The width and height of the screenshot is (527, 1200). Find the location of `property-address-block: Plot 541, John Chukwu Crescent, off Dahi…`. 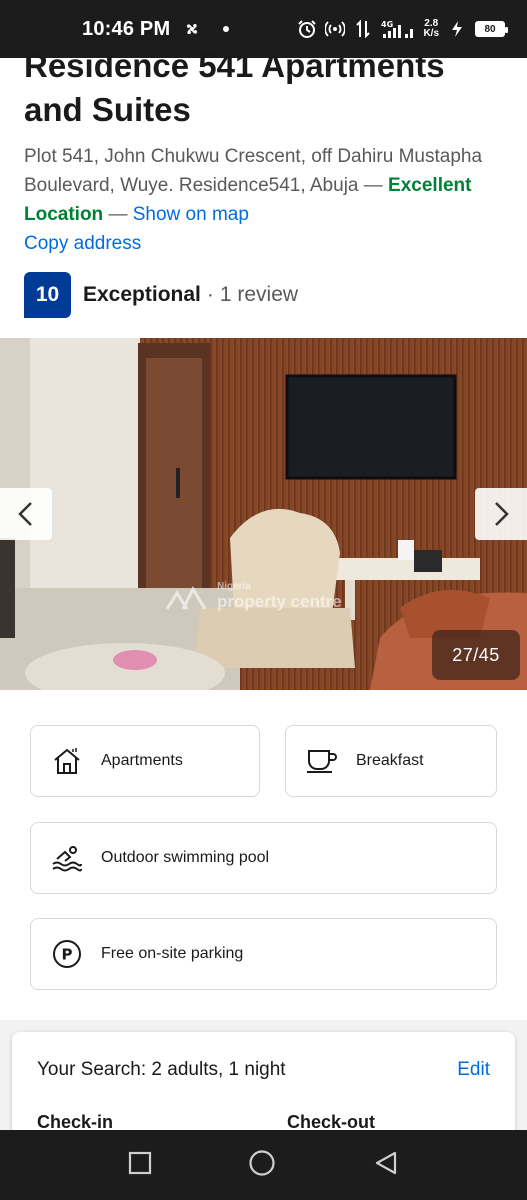

property-address-block: Plot 541, John Chukwu Crescent, off Dahi… is located at coordinates (263, 185).